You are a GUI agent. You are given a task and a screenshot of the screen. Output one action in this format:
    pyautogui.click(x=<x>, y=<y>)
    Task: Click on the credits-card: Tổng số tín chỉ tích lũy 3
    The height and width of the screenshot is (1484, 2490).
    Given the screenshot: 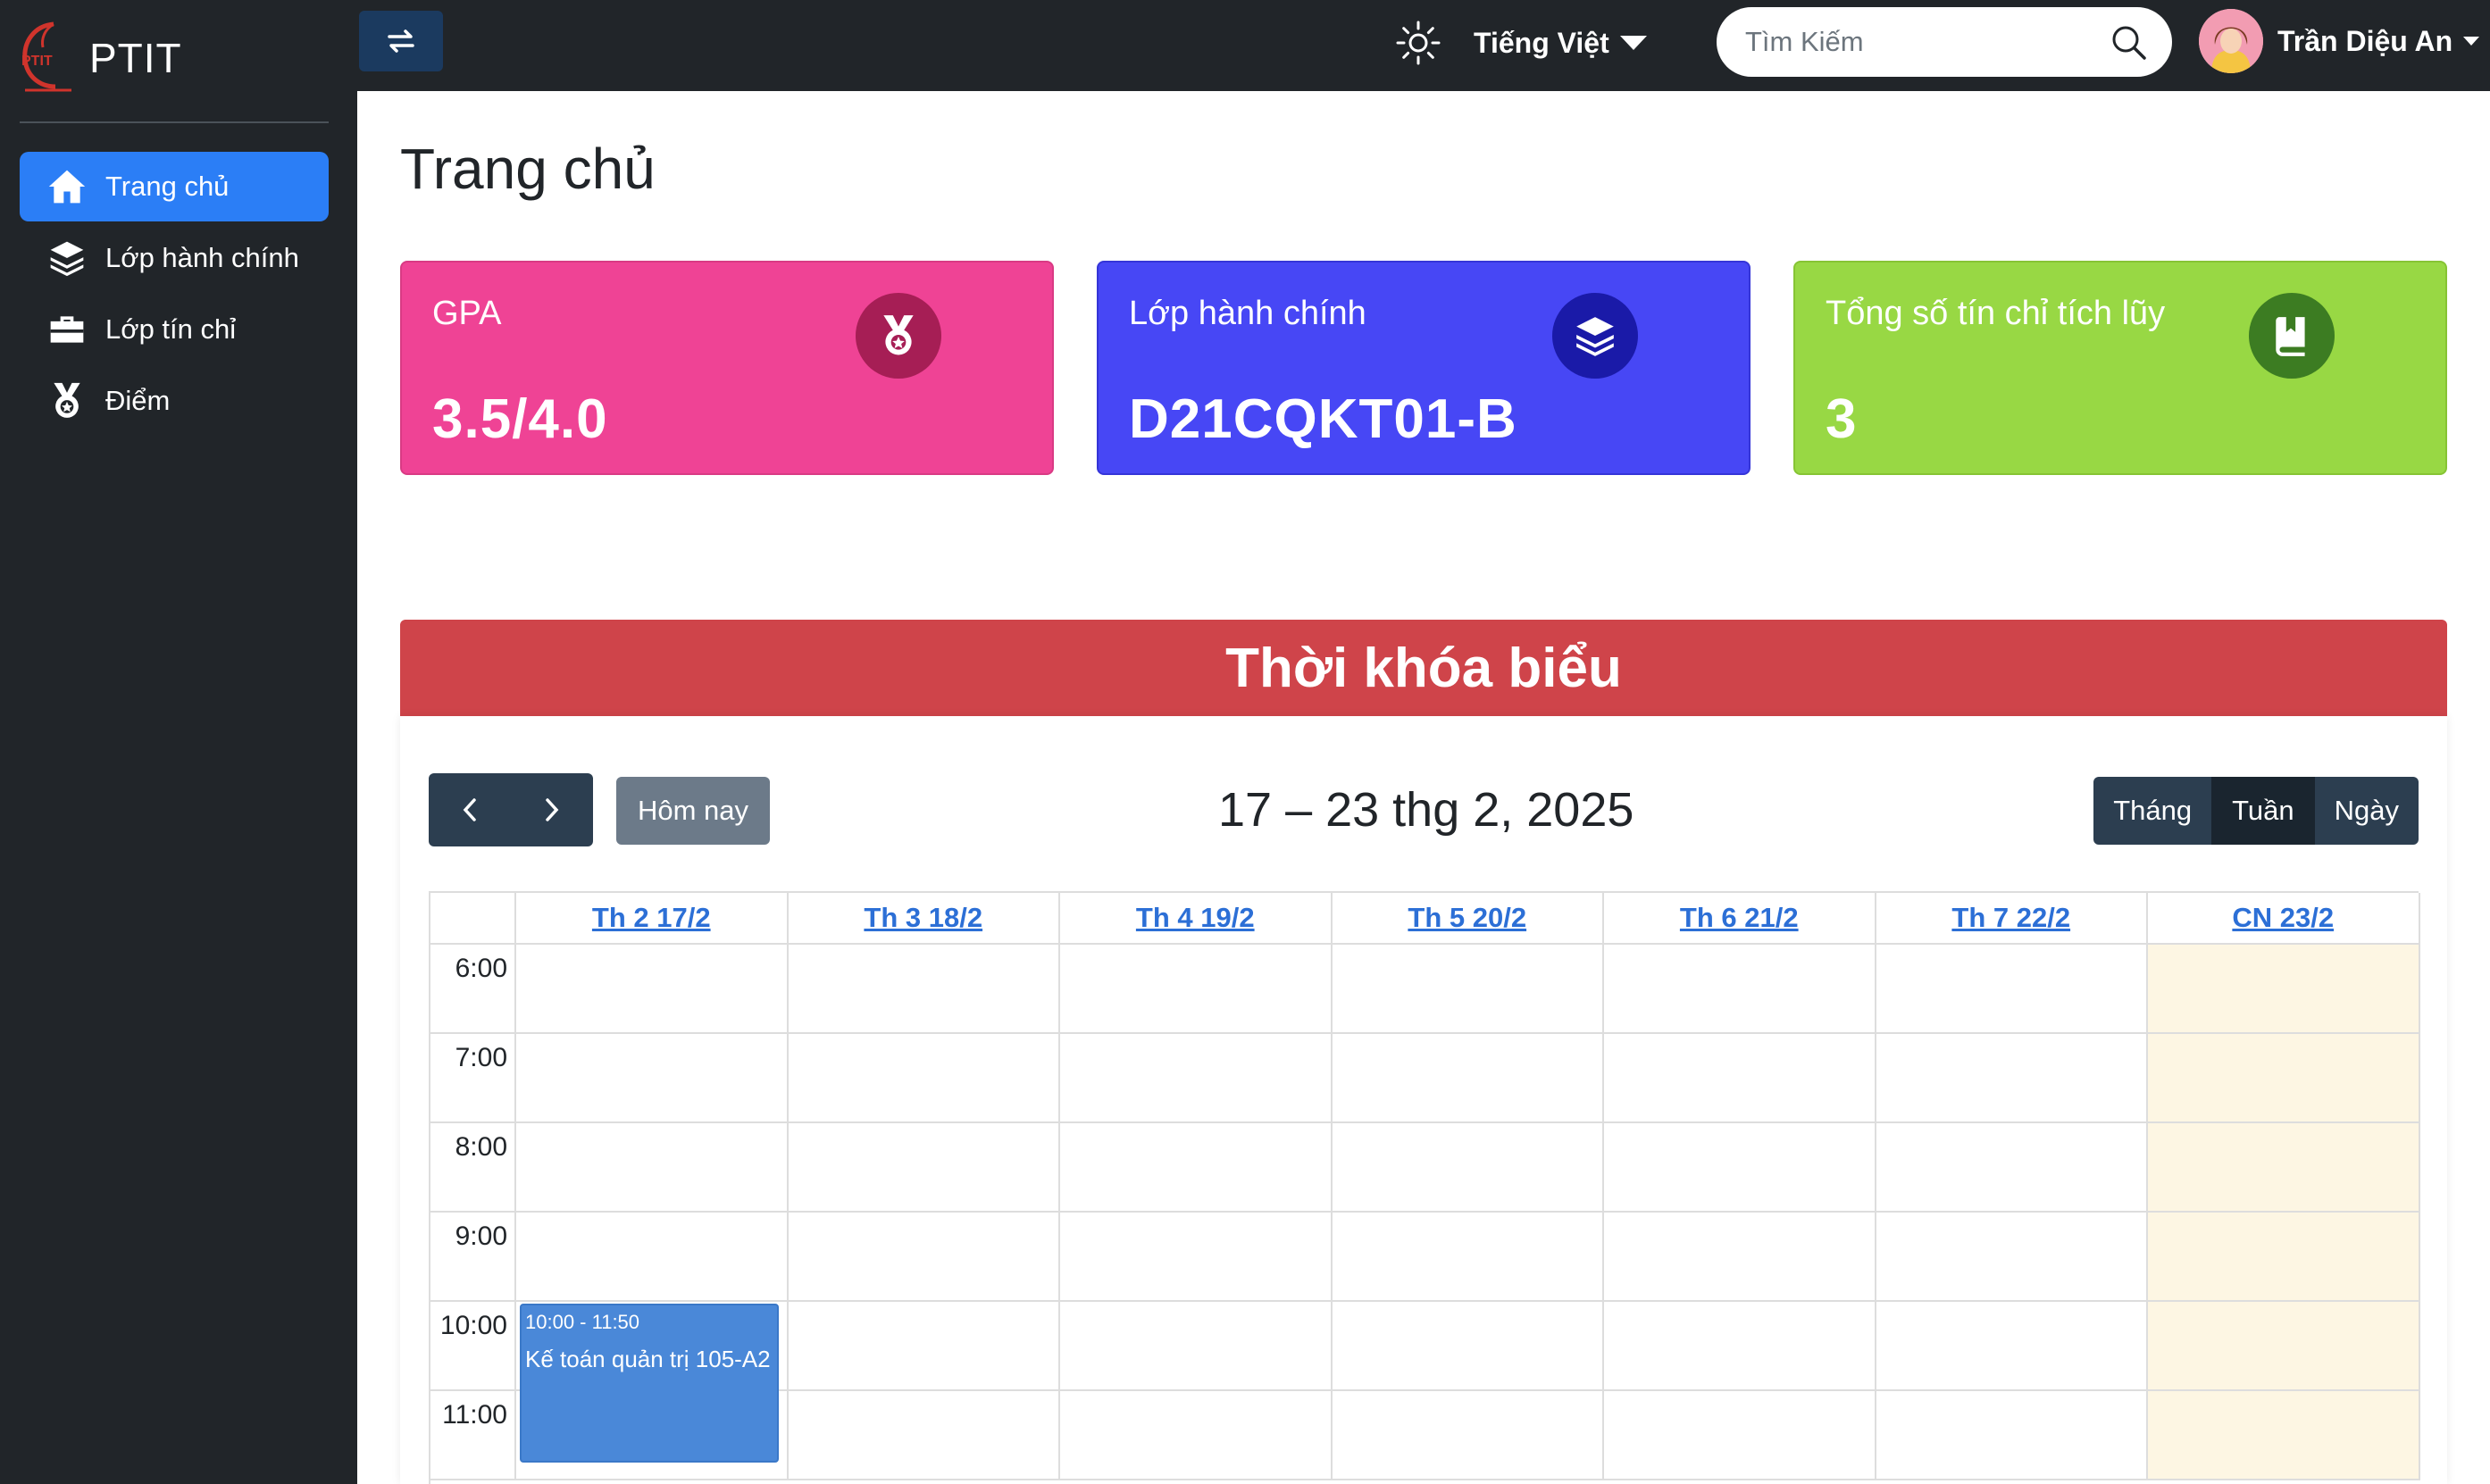 What is the action you would take?
    pyautogui.click(x=2120, y=368)
    